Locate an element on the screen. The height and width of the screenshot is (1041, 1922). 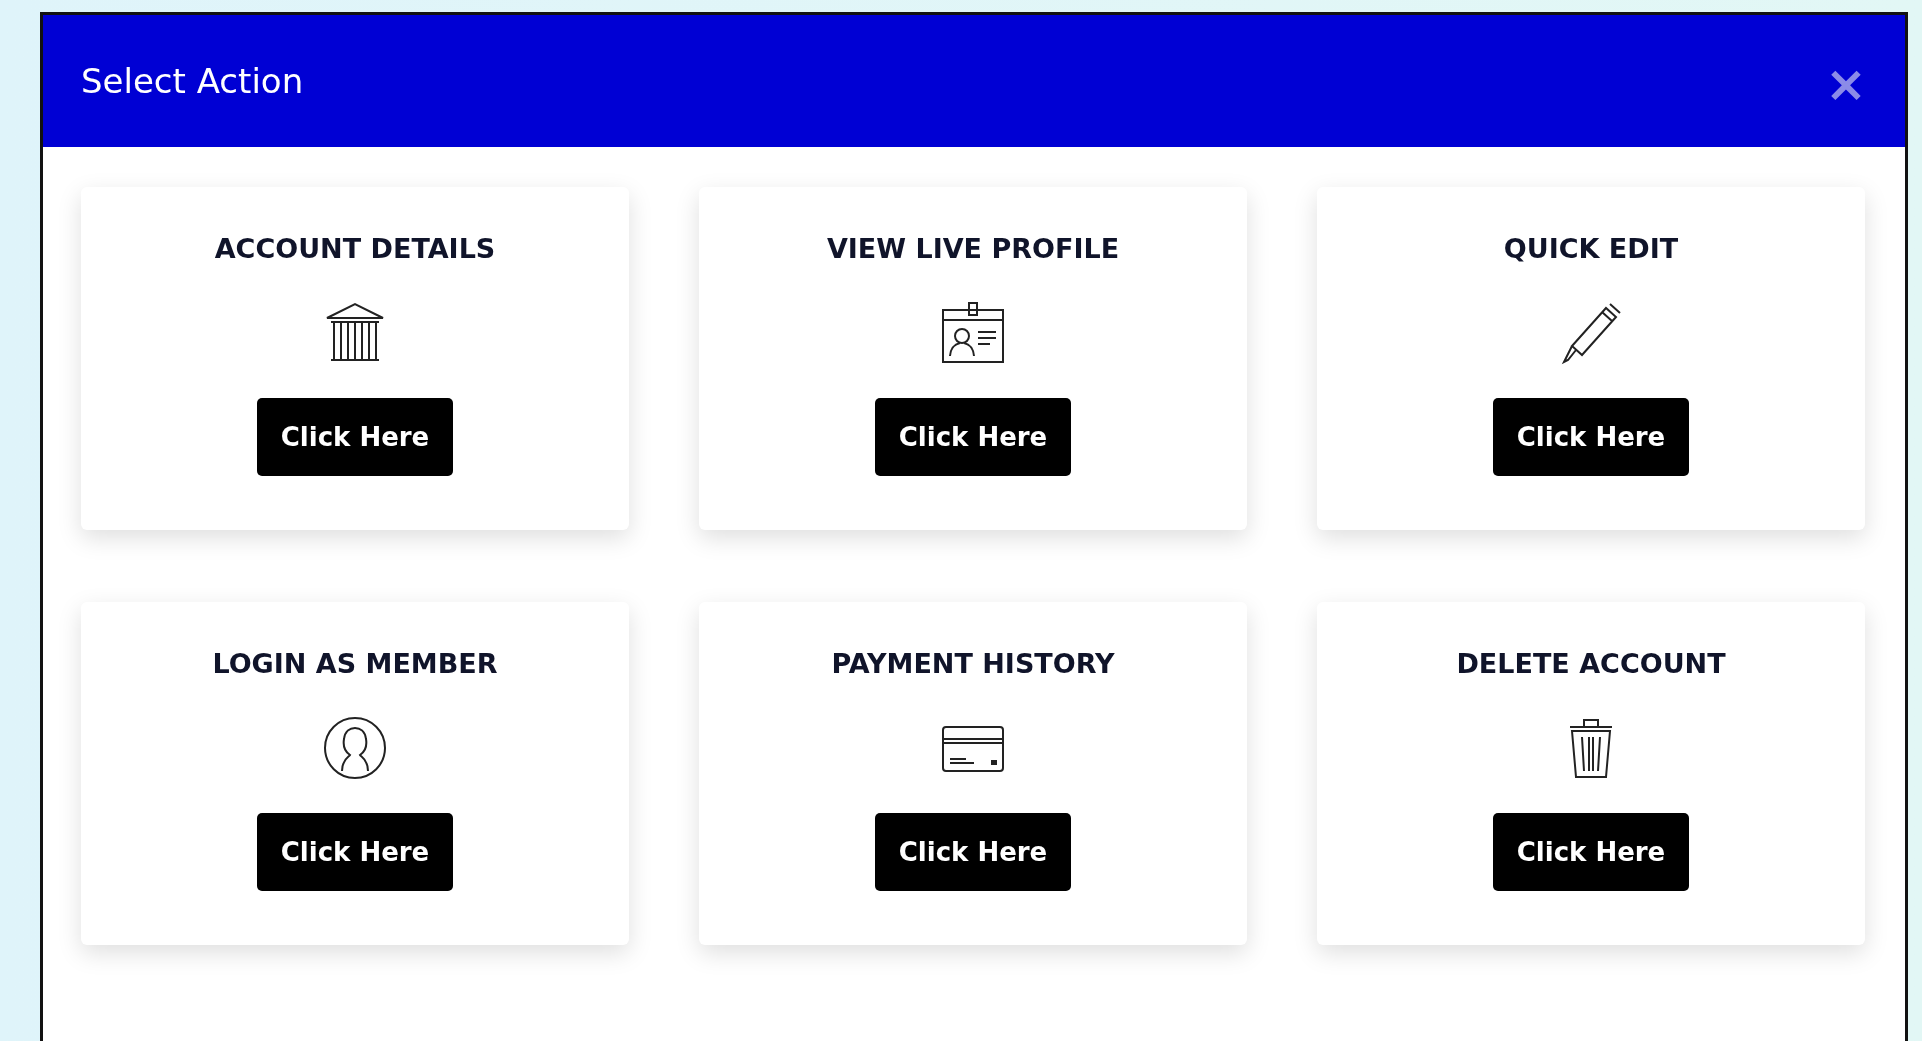
dialog-title: Select Action is located at coordinates (192, 81).